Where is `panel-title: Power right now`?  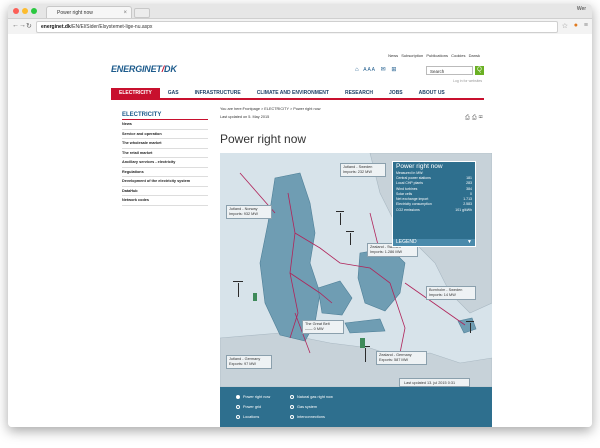
panel-title: Power right now is located at coordinates (419, 166).